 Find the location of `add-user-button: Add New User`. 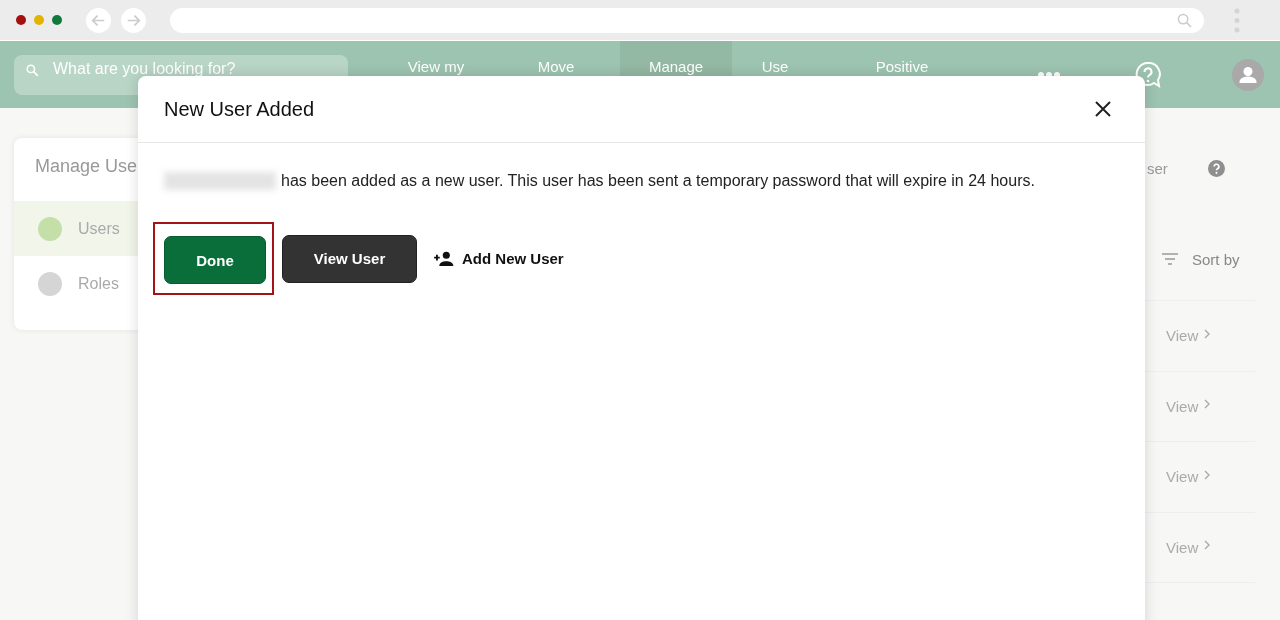

add-user-button: Add New User is located at coordinates (498, 258).